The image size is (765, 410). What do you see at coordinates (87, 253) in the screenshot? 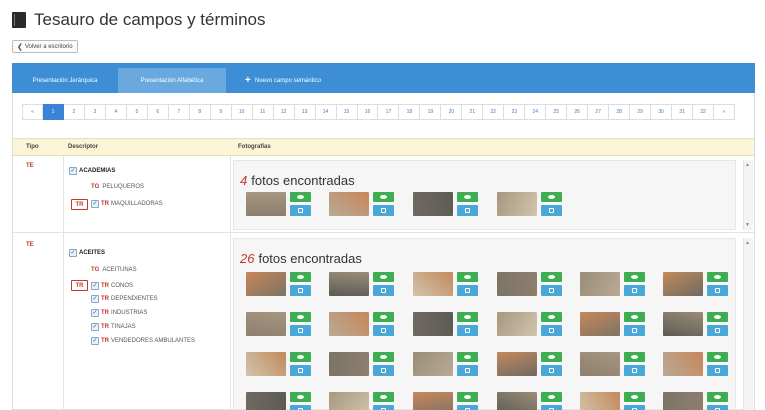
I see `descriptor-term: ✓ ACEITES` at bounding box center [87, 253].